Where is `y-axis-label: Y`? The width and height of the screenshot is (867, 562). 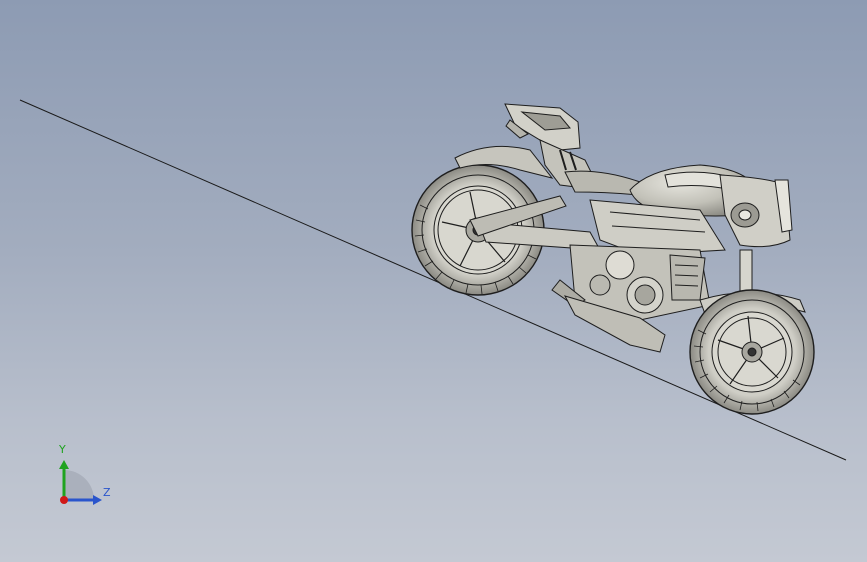 y-axis-label: Y is located at coordinates (62, 449).